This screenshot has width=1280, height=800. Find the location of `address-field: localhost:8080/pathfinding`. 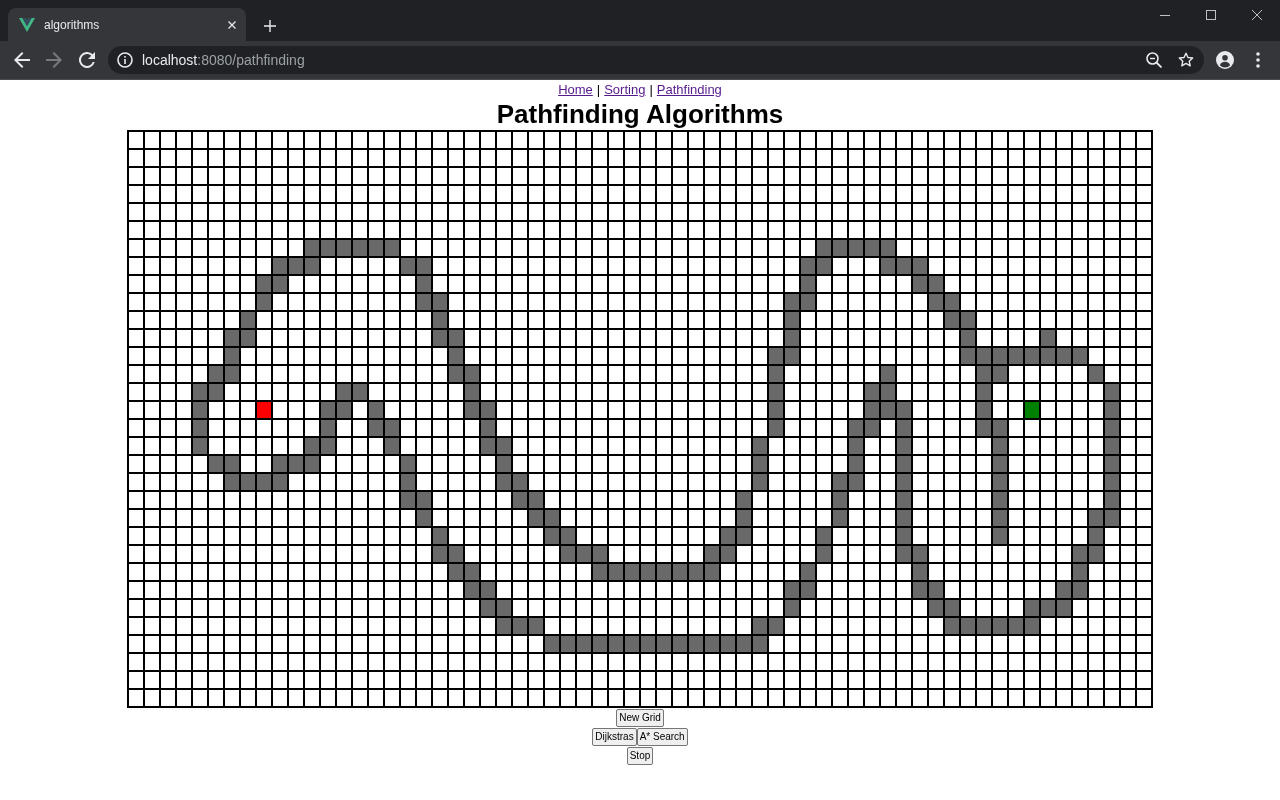

address-field: localhost:8080/pathfinding is located at coordinates (656, 60).